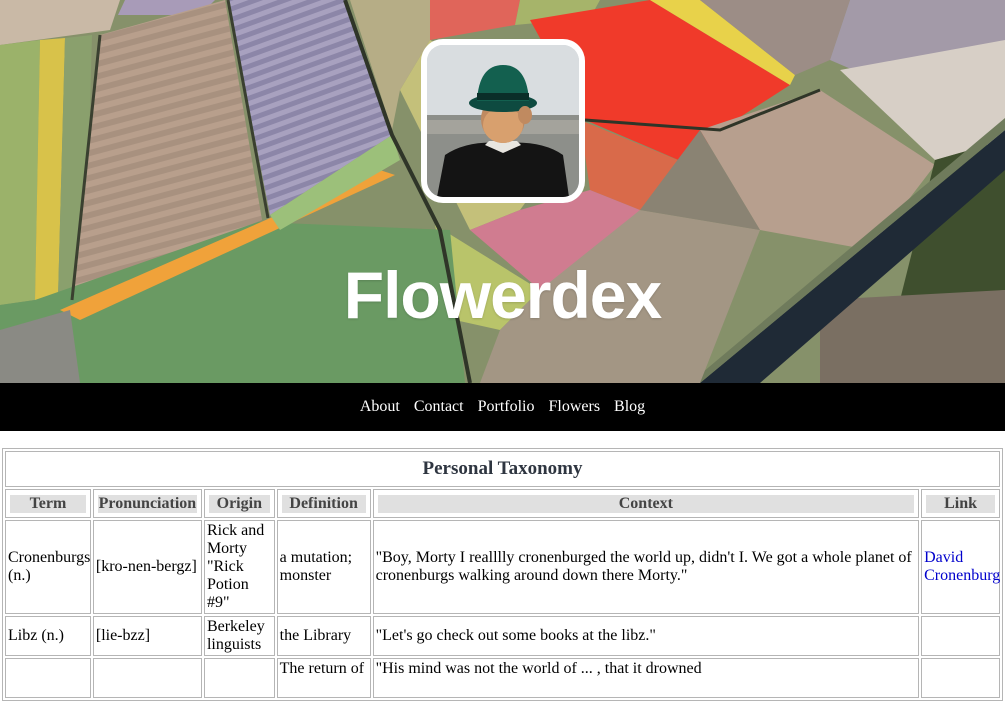 The width and height of the screenshot is (1005, 701). What do you see at coordinates (629, 406) in the screenshot?
I see `nav-link-blog: Blog` at bounding box center [629, 406].